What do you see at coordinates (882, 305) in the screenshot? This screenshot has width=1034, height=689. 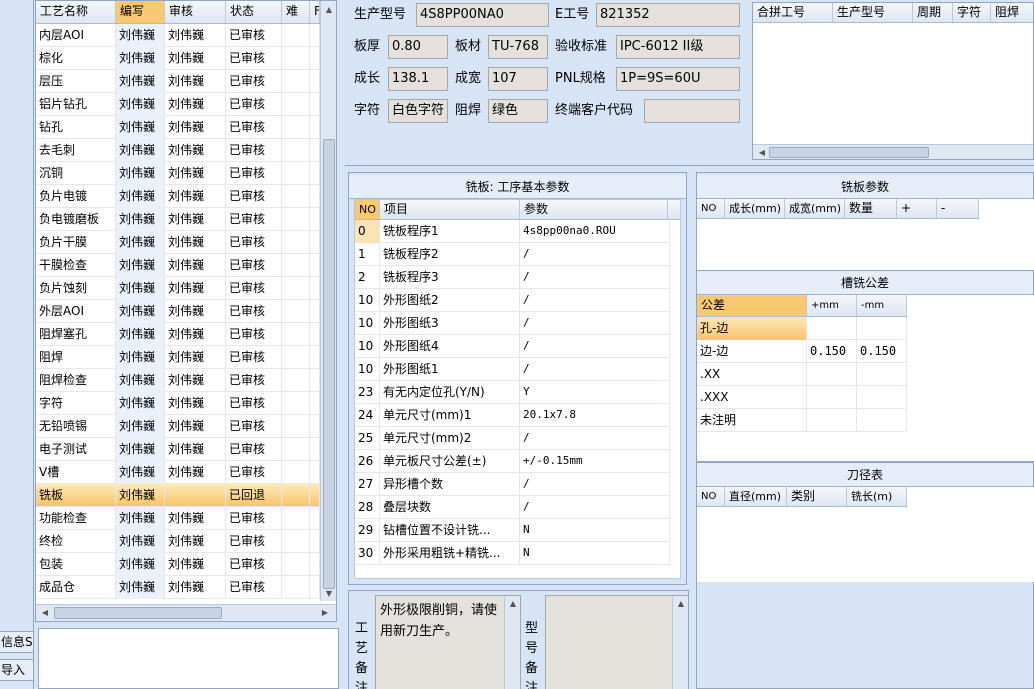 I see `header-minus-mm: -mm` at bounding box center [882, 305].